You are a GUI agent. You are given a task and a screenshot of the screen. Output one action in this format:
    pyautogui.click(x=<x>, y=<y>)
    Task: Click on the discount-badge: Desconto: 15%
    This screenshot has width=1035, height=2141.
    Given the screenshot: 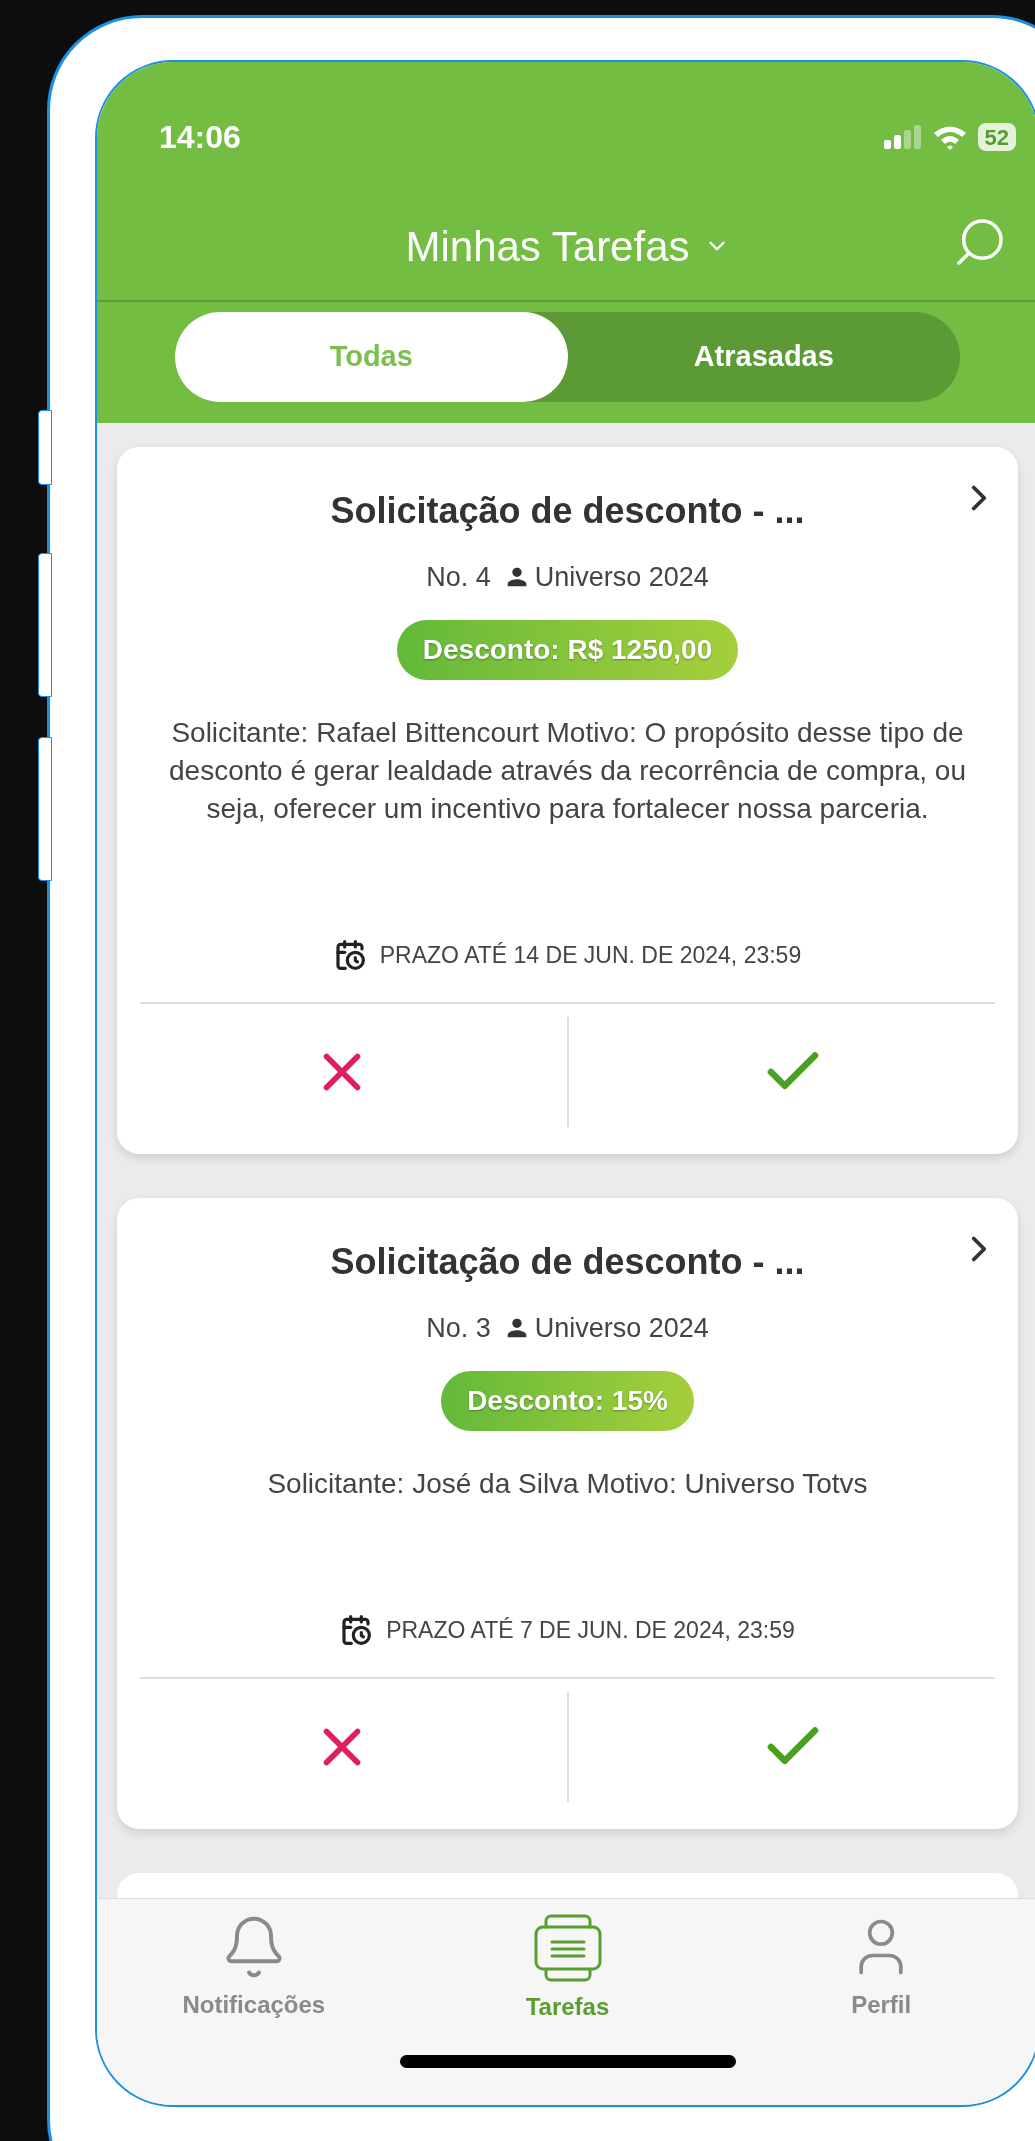 What is the action you would take?
    pyautogui.click(x=567, y=1400)
    